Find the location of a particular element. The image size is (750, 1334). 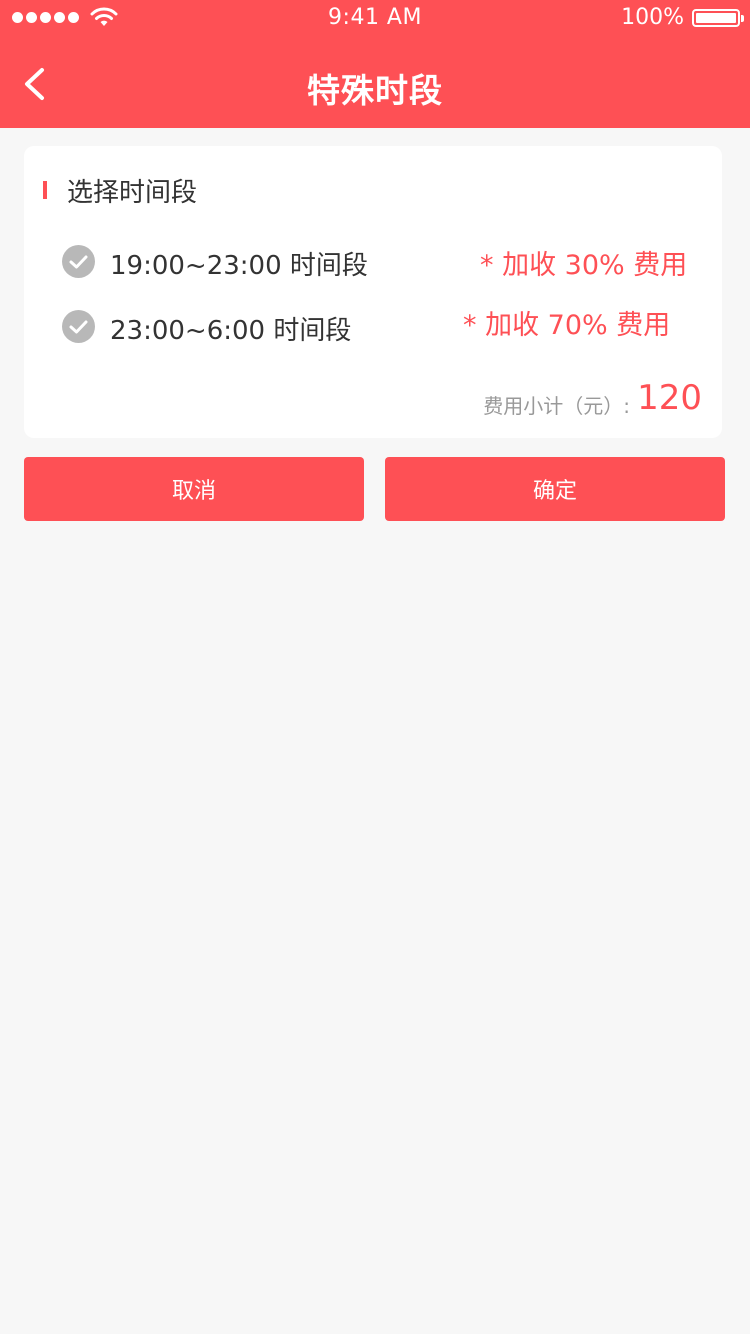

time-slot-label: 23:00~6:00 时间段 is located at coordinates (231, 331).